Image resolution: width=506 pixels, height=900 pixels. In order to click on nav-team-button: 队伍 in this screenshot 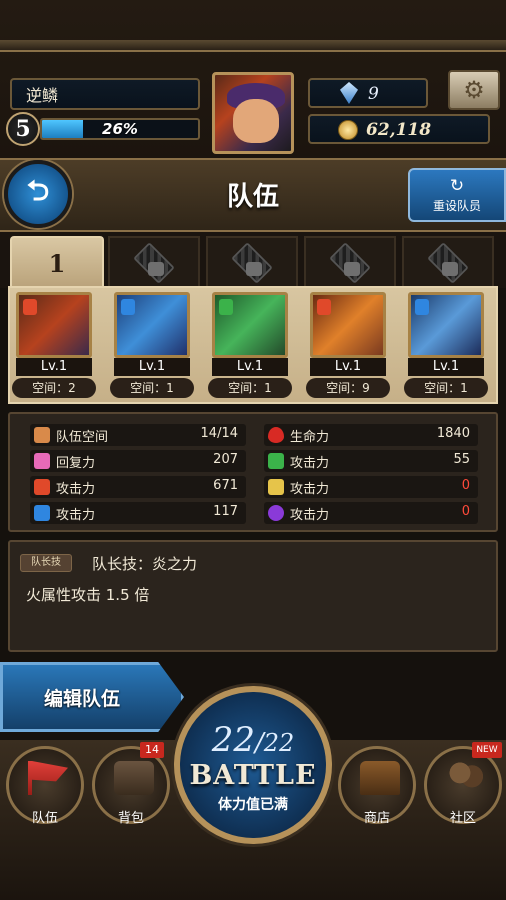, I will do `click(45, 786)`.